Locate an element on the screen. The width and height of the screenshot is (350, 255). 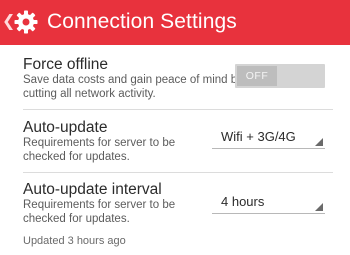
force-offline-description-line2: cutting all network activity. is located at coordinates (89, 94).